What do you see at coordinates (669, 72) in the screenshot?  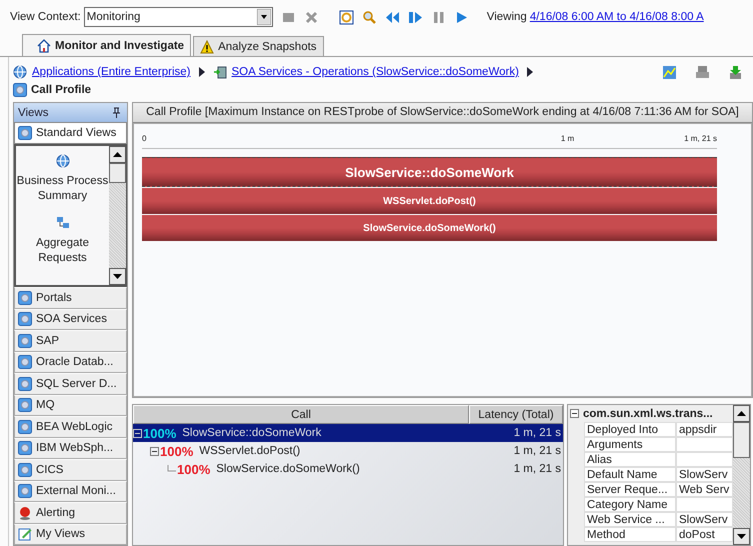 I see `chart-image-icon` at bounding box center [669, 72].